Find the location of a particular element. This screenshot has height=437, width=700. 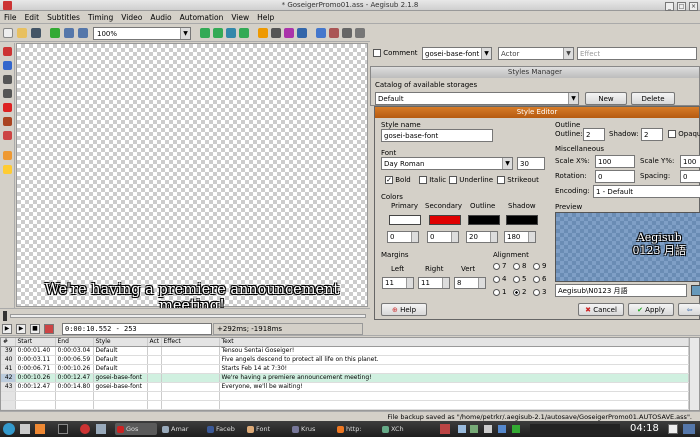

app-launcher-icon is located at coordinates (101, 429).